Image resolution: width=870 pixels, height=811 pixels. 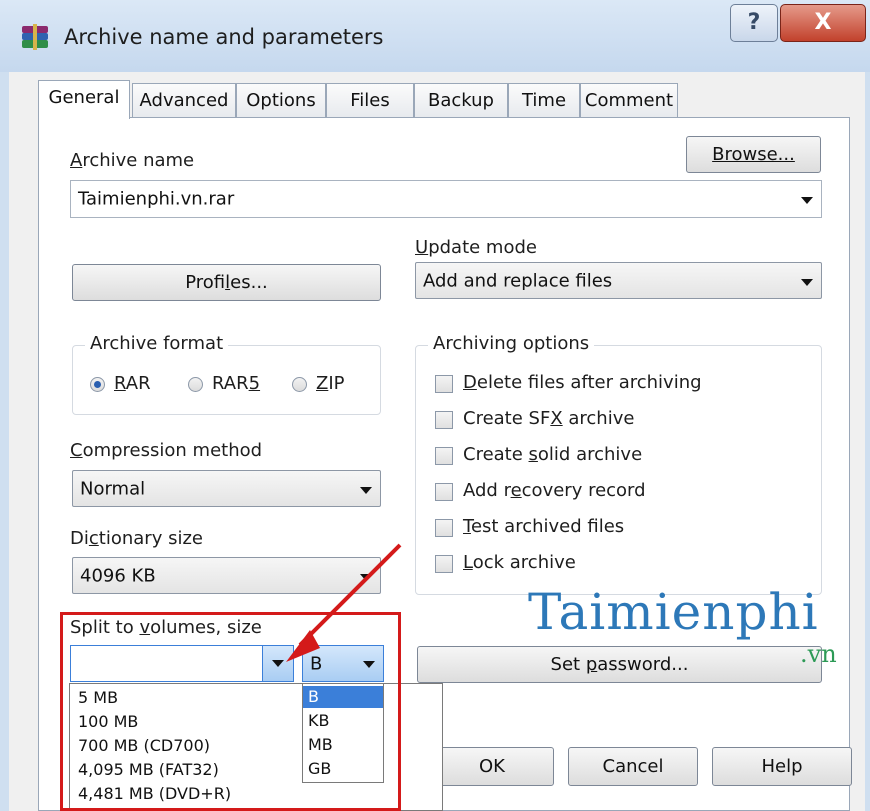 What do you see at coordinates (113, 488) in the screenshot?
I see `compression-method-value: Normal` at bounding box center [113, 488].